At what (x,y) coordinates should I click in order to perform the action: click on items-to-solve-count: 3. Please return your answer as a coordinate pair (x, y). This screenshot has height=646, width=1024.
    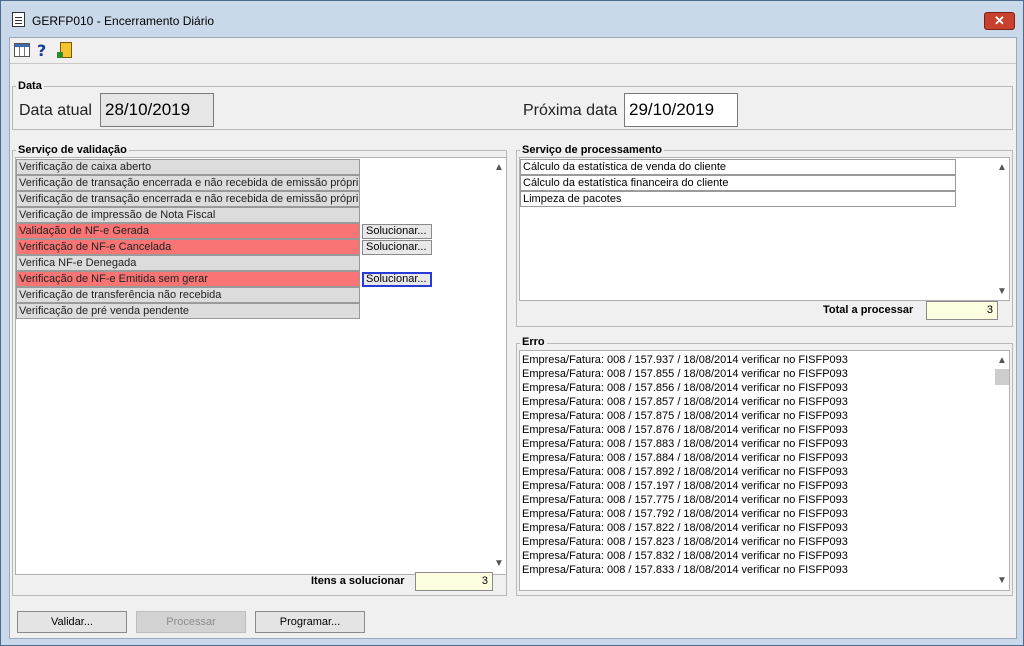
    Looking at the image, I should click on (454, 581).